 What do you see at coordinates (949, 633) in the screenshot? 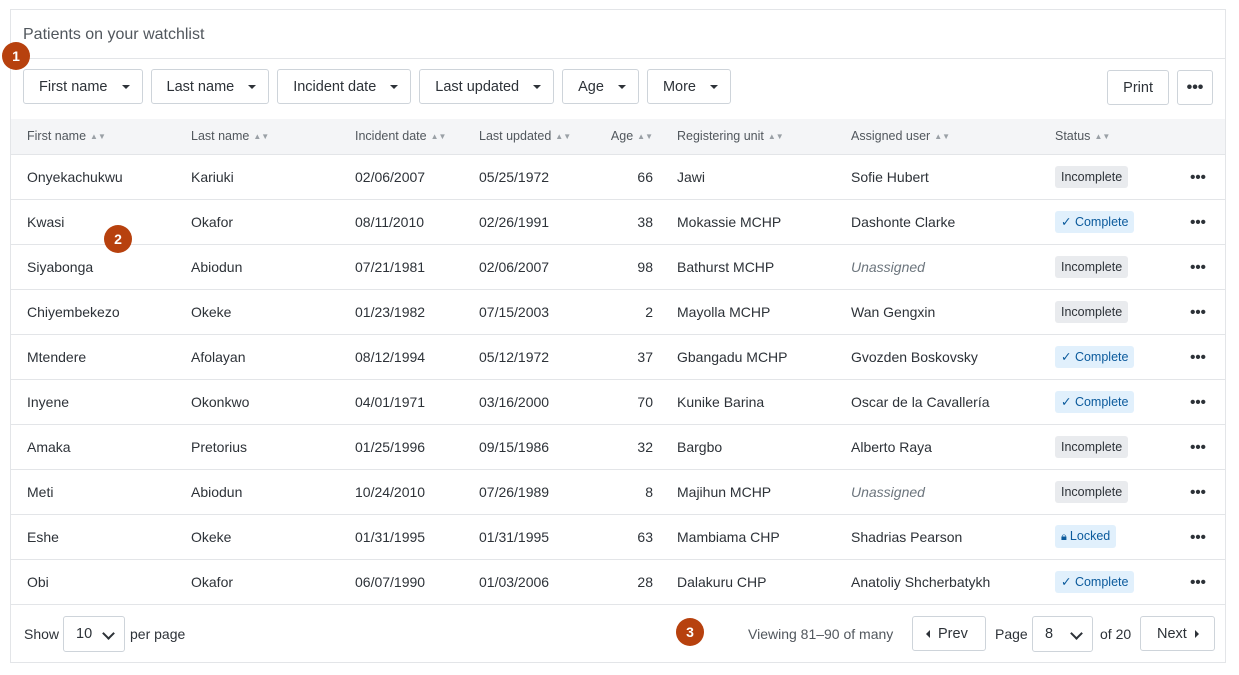
I see `prev-page-button: Prev` at bounding box center [949, 633].